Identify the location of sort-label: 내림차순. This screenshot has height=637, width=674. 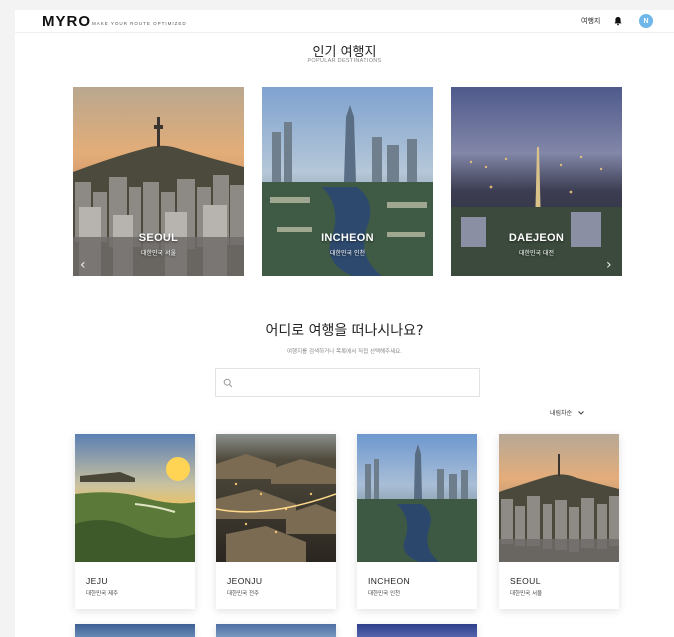
(561, 413).